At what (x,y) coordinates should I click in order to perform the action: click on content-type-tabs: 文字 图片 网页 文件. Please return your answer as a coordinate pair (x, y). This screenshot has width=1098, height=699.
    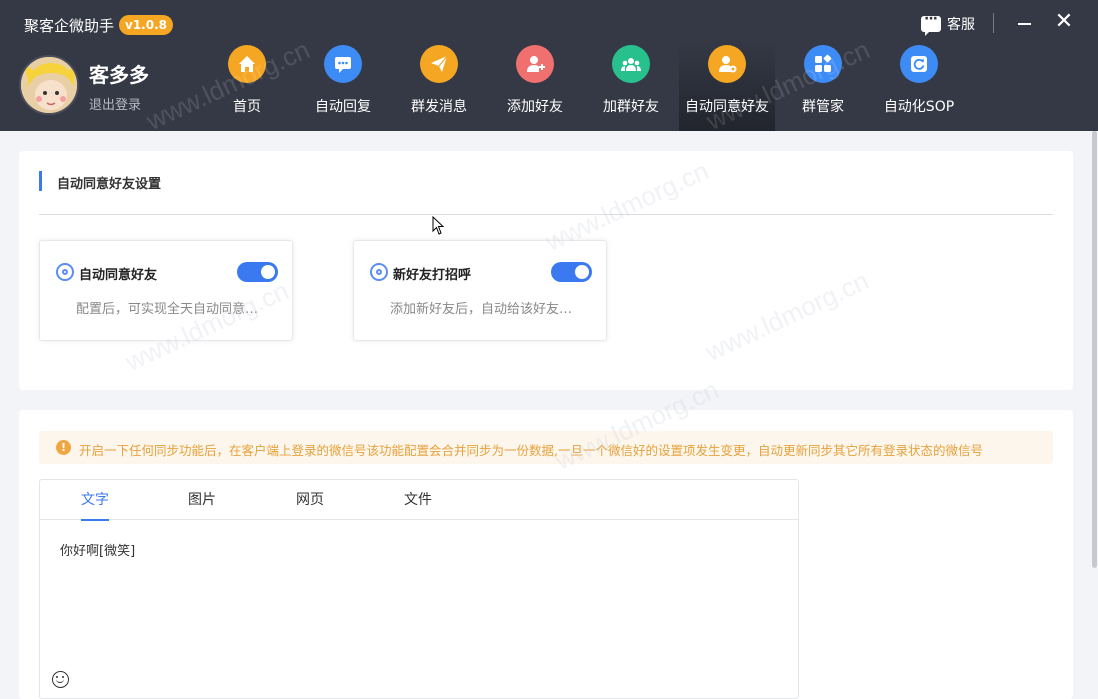
    Looking at the image, I should click on (419, 500).